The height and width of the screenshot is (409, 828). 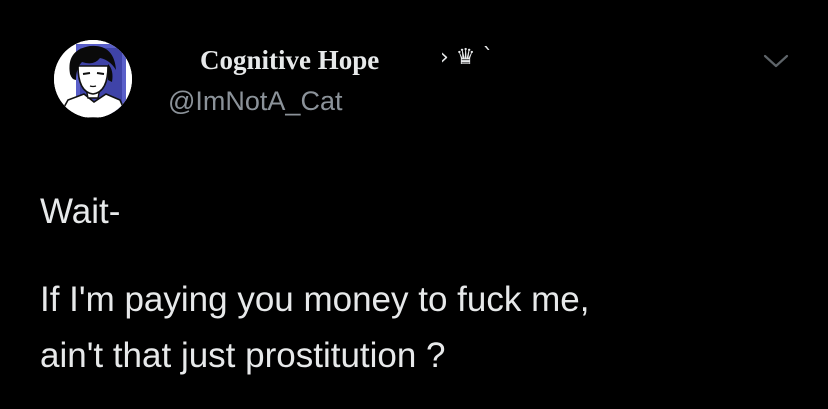 What do you see at coordinates (289, 60) in the screenshot?
I see `author-display-name: Cognitive Hope` at bounding box center [289, 60].